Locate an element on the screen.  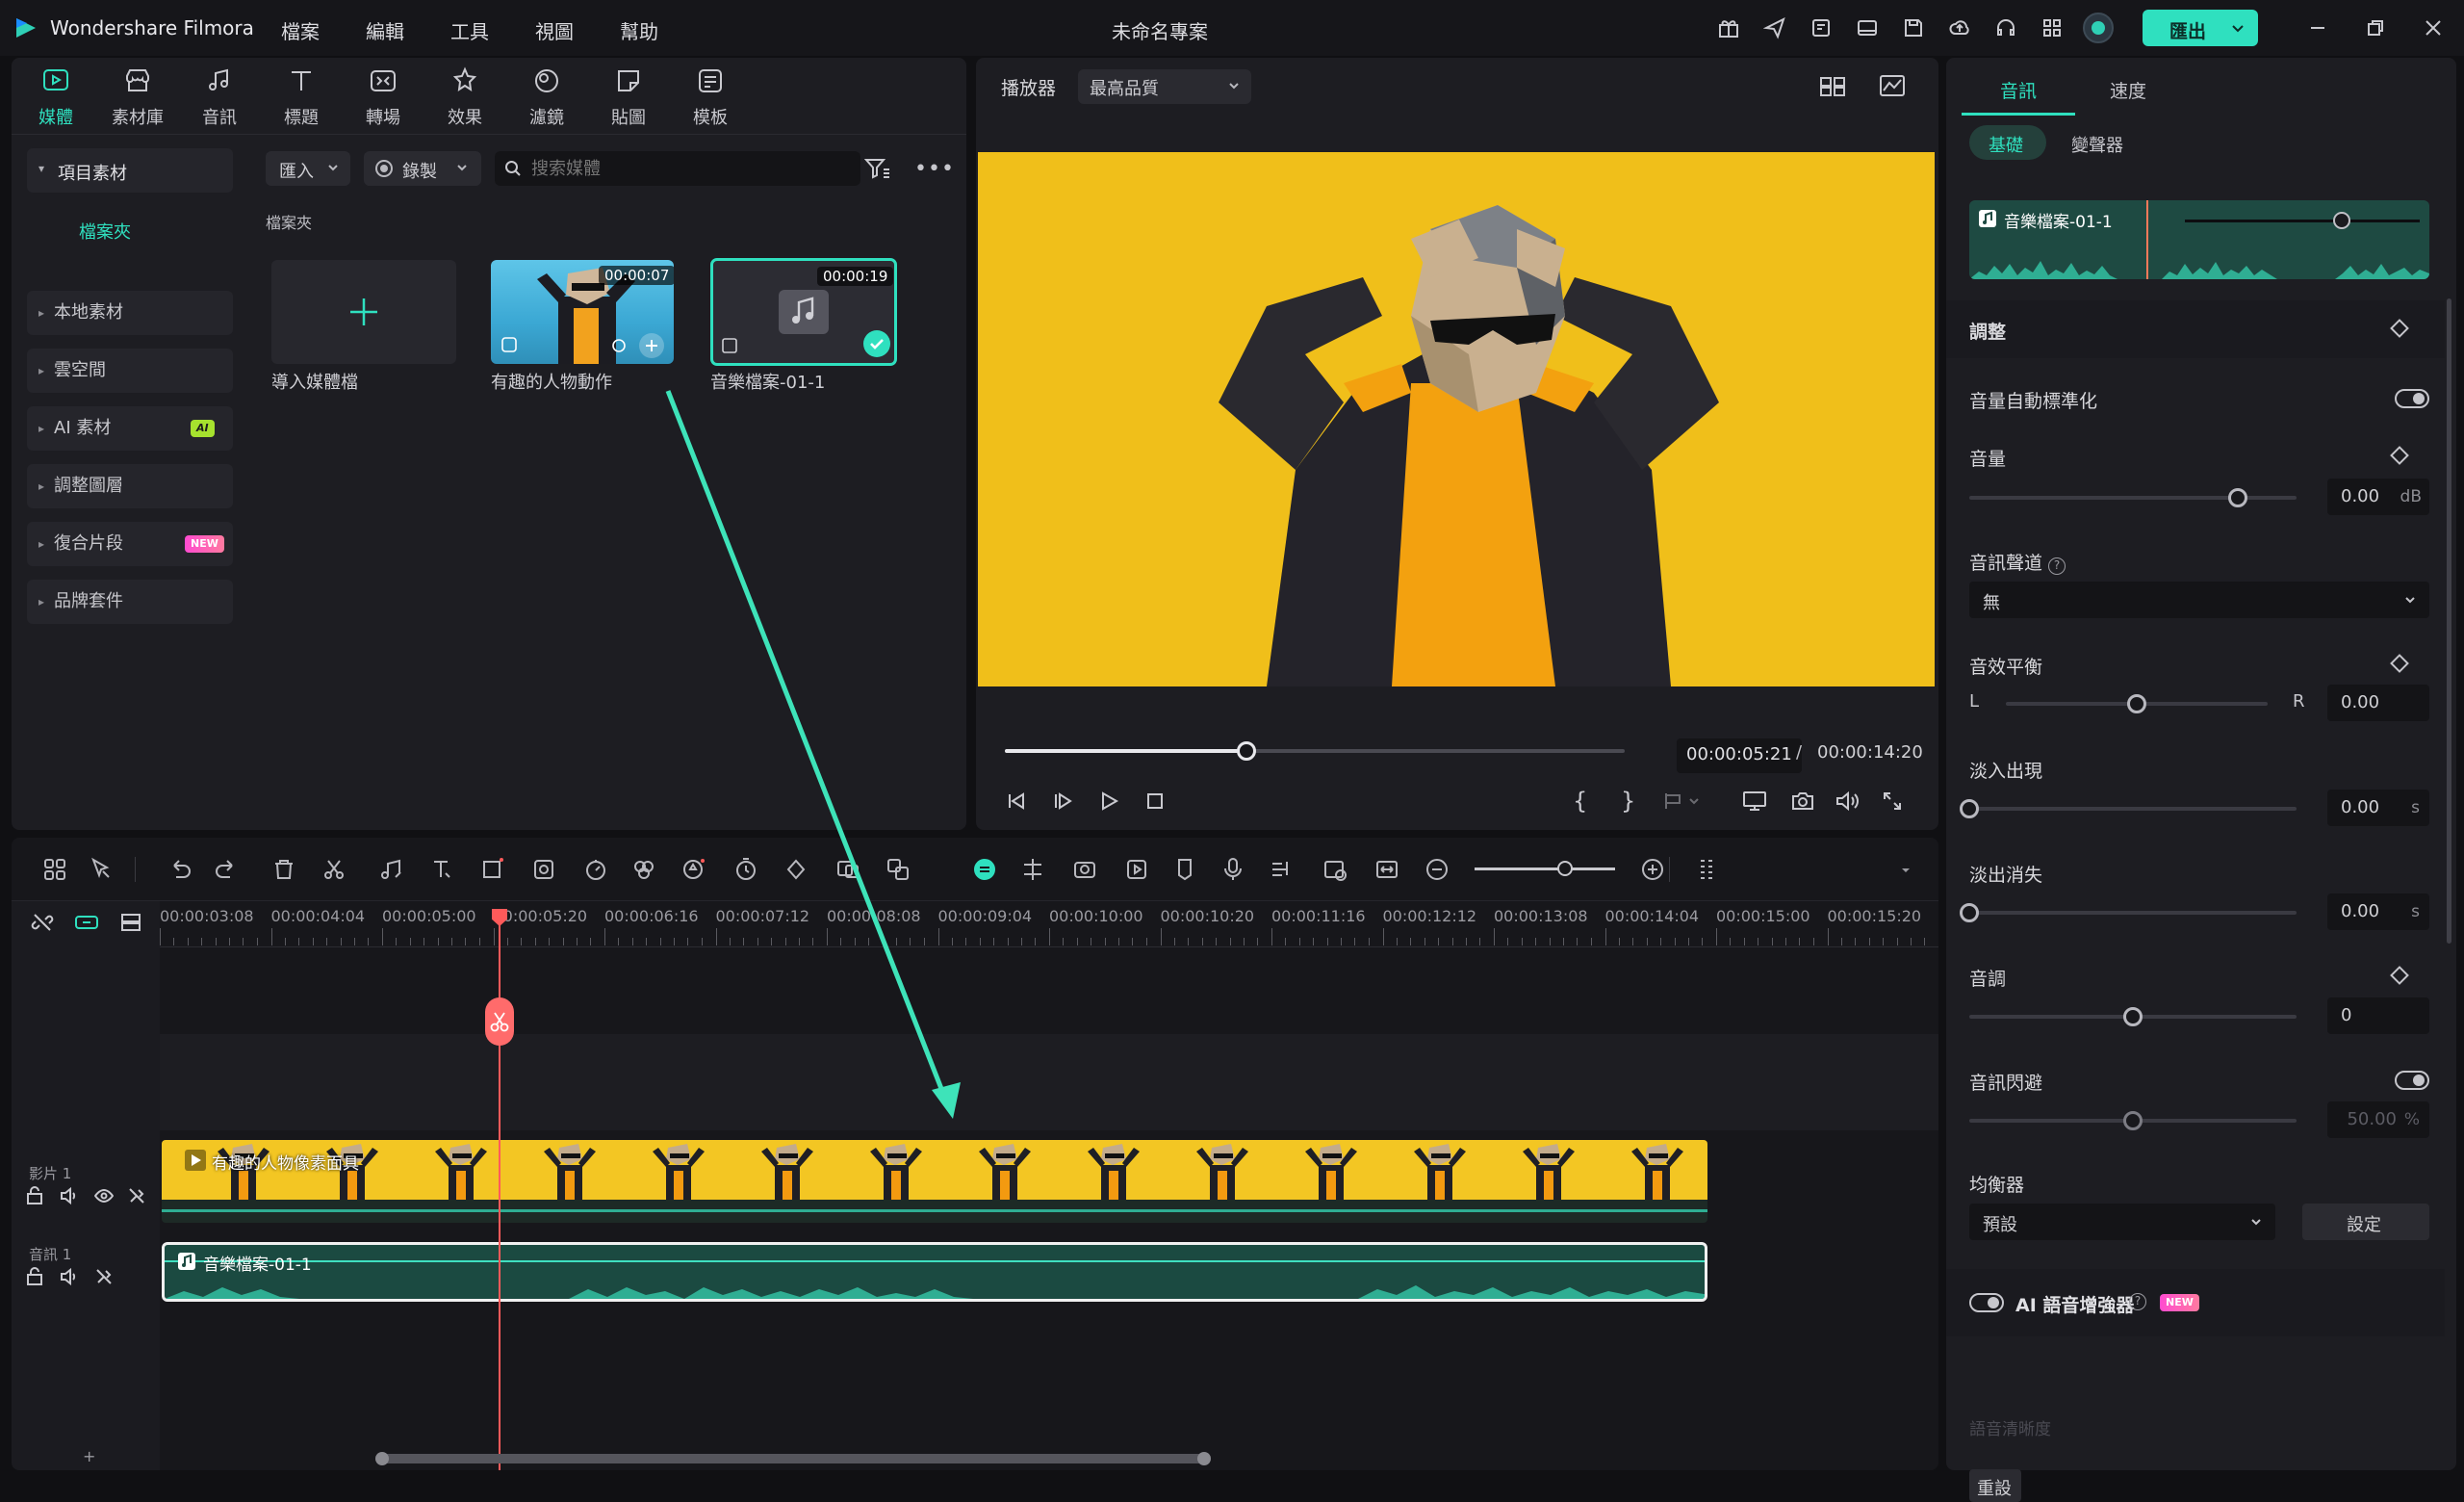
avatar is located at coordinates (2098, 28).